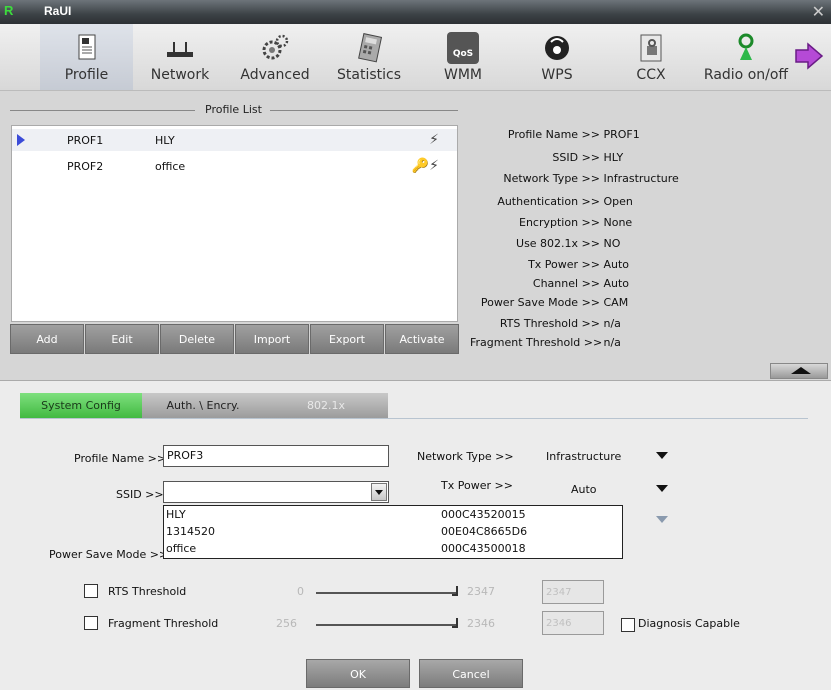 The width and height of the screenshot is (831, 690). What do you see at coordinates (628, 625) in the screenshot?
I see `diagnosis-checkbox` at bounding box center [628, 625].